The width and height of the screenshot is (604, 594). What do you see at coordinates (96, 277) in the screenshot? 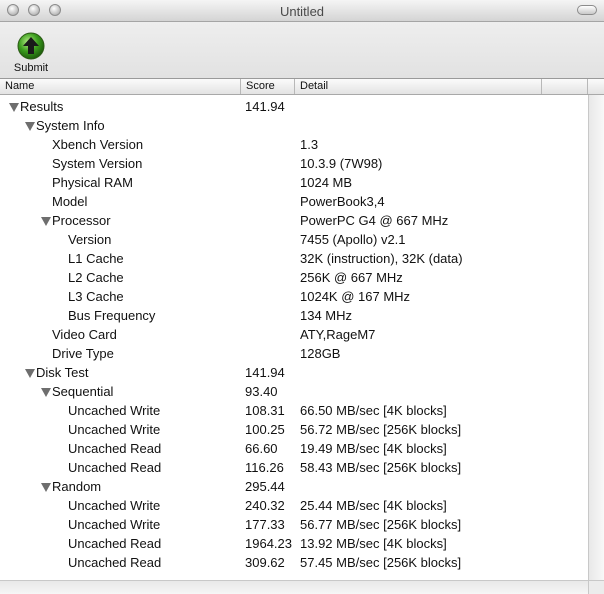
I see `row-name: L2 Cache` at bounding box center [96, 277].